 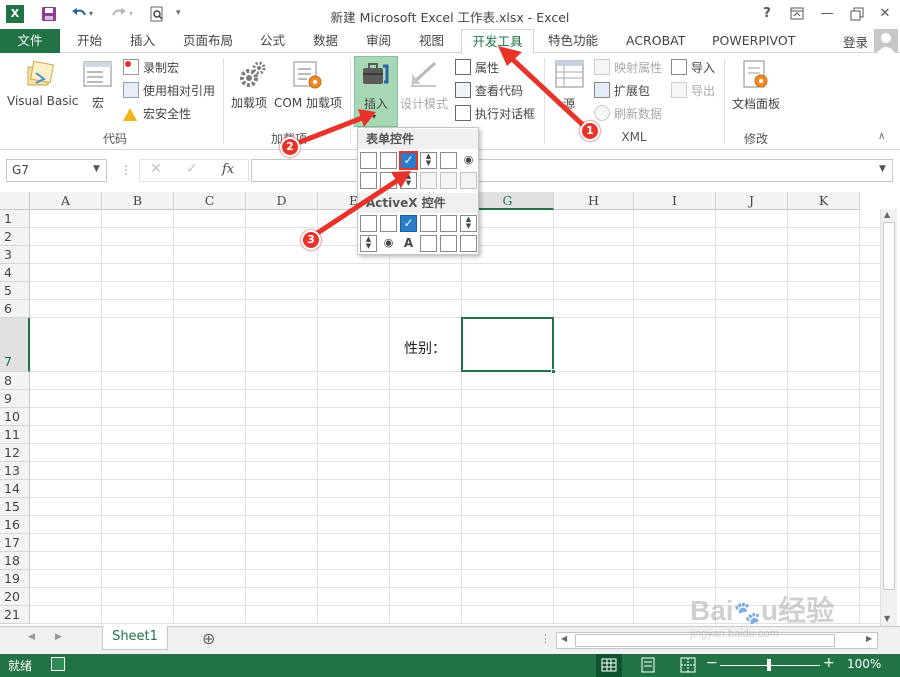 What do you see at coordinates (468, 160) in the screenshot?
I see `option-button-control-icon: ◉` at bounding box center [468, 160].